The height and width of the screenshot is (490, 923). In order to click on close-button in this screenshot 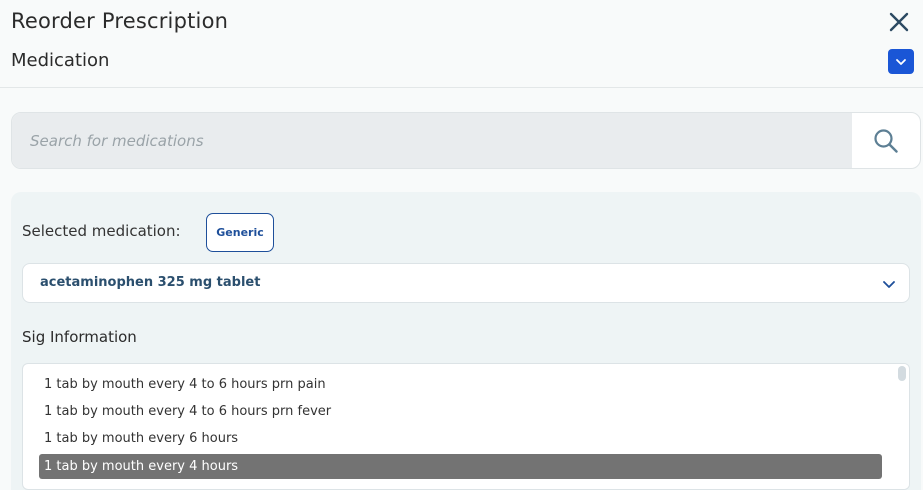, I will do `click(899, 22)`.